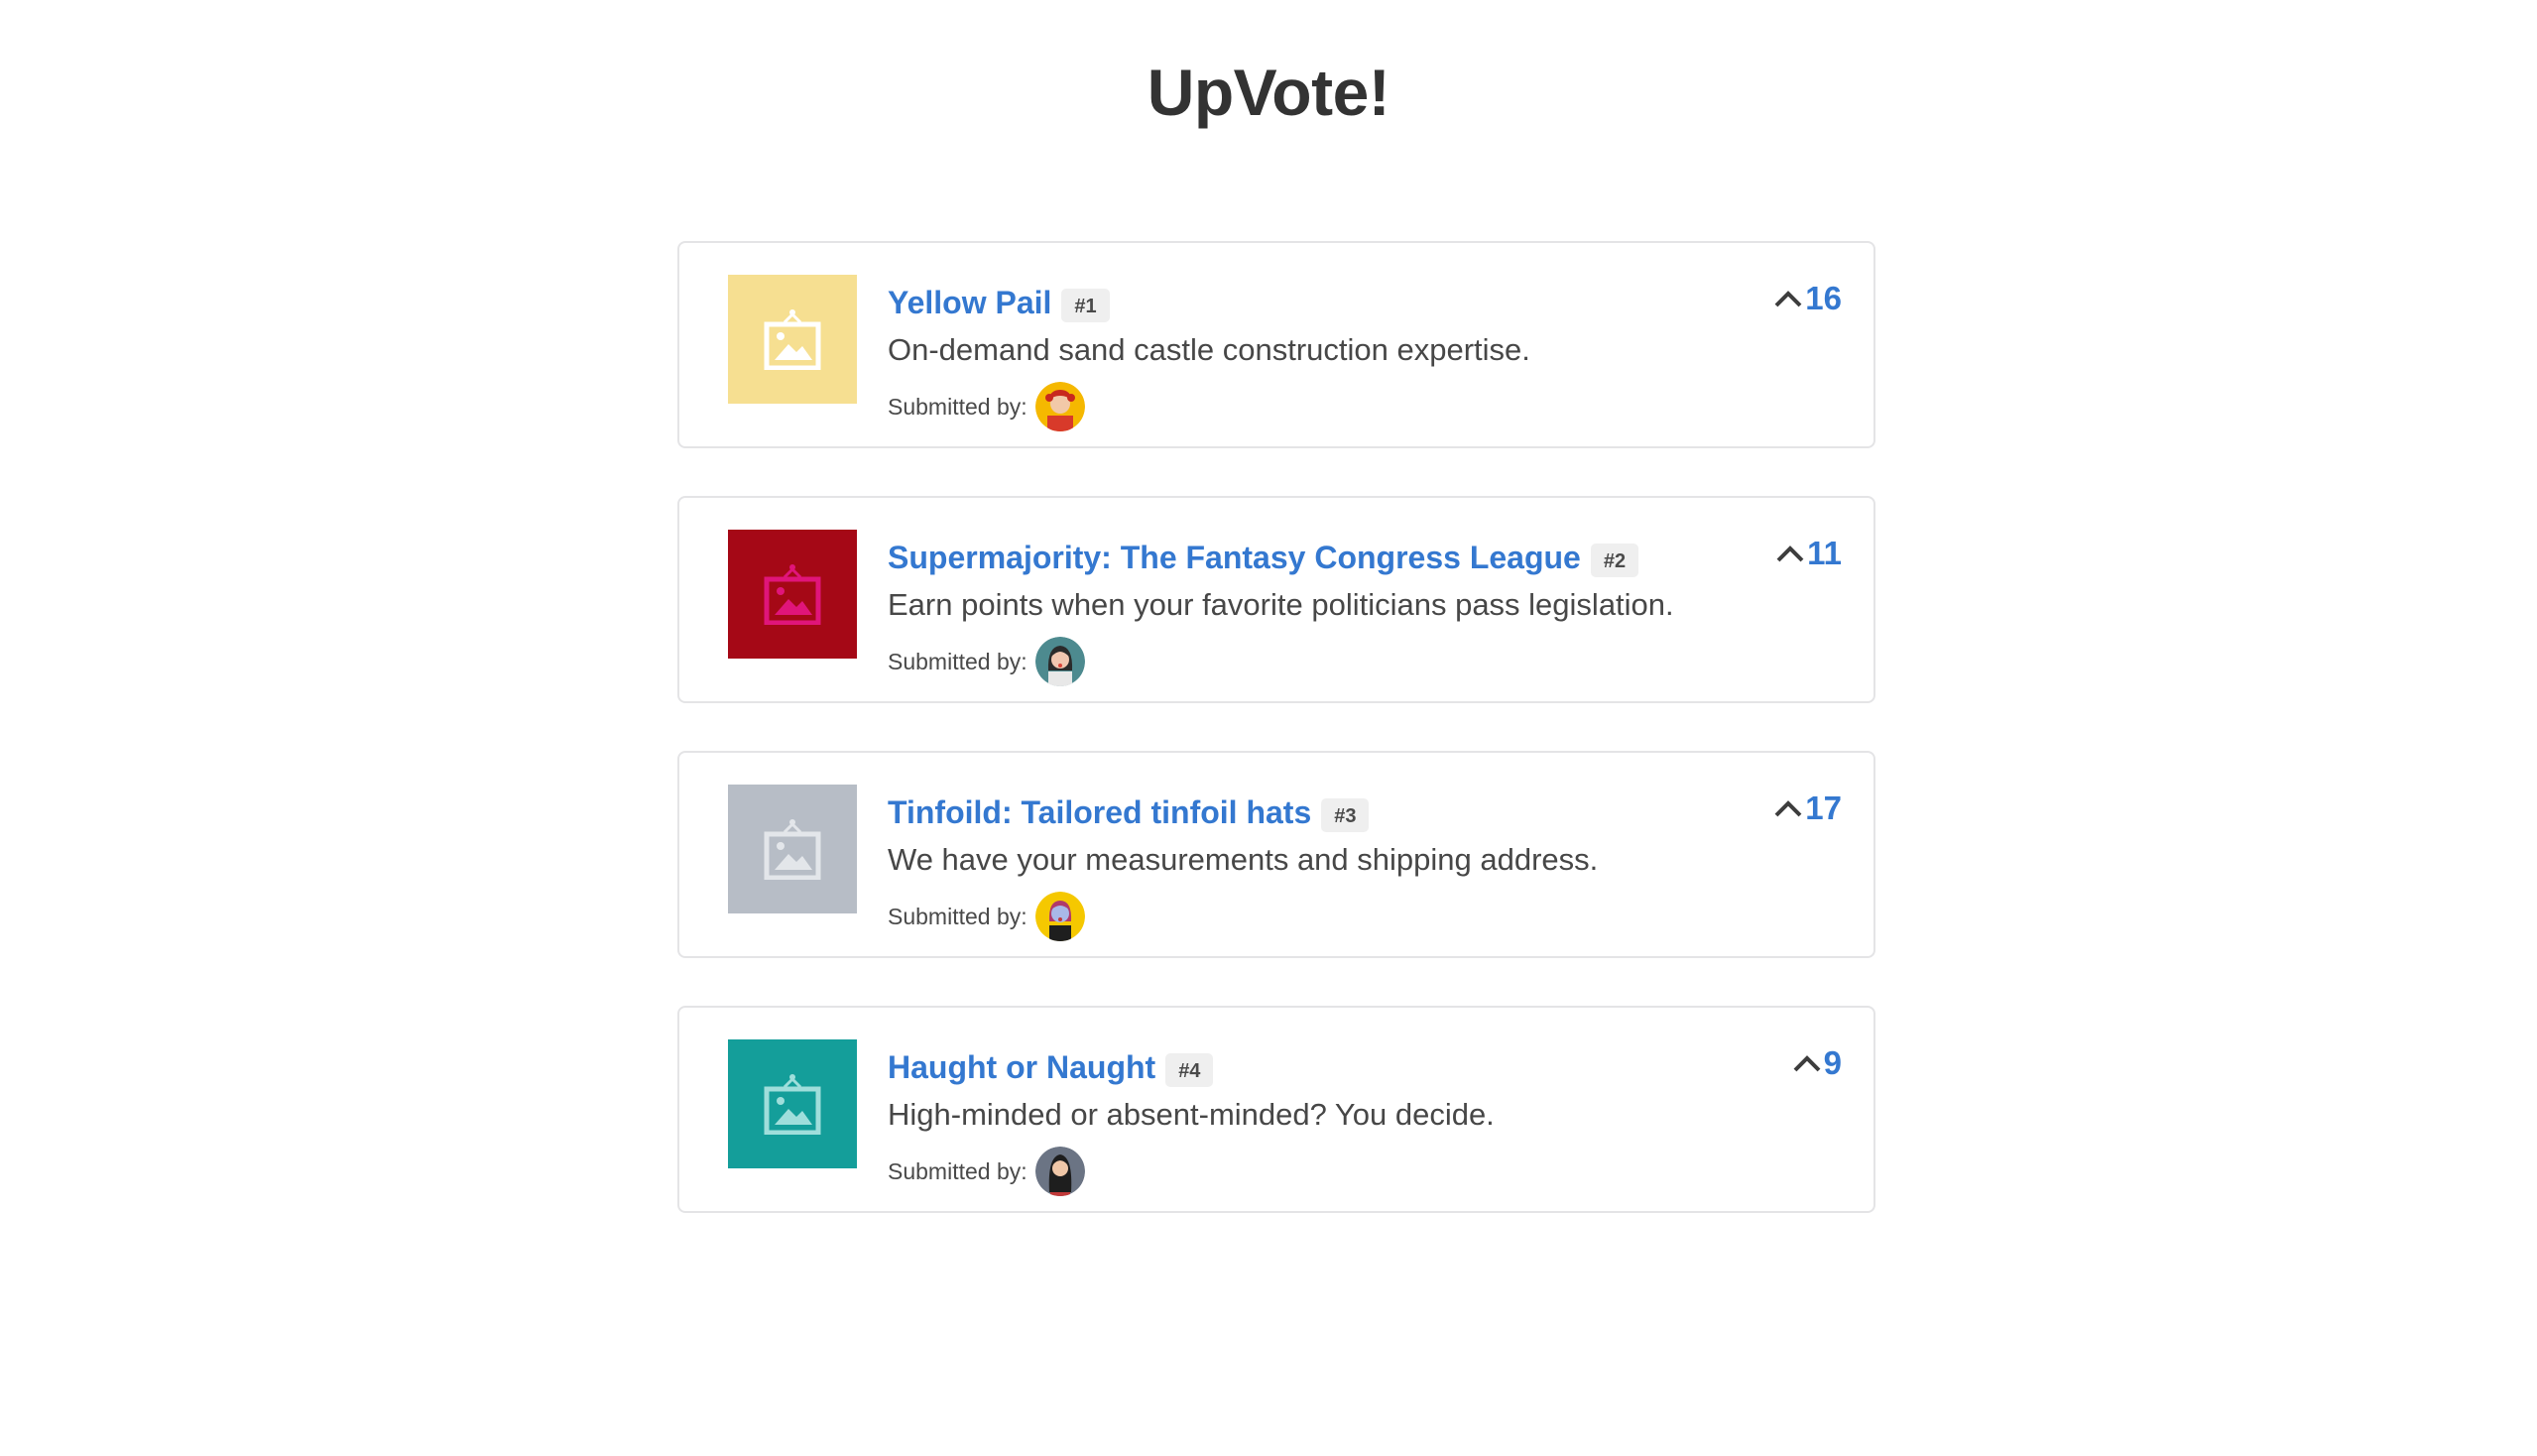 The width and height of the screenshot is (2537, 1456). I want to click on upvote-button: 11, so click(1808, 553).